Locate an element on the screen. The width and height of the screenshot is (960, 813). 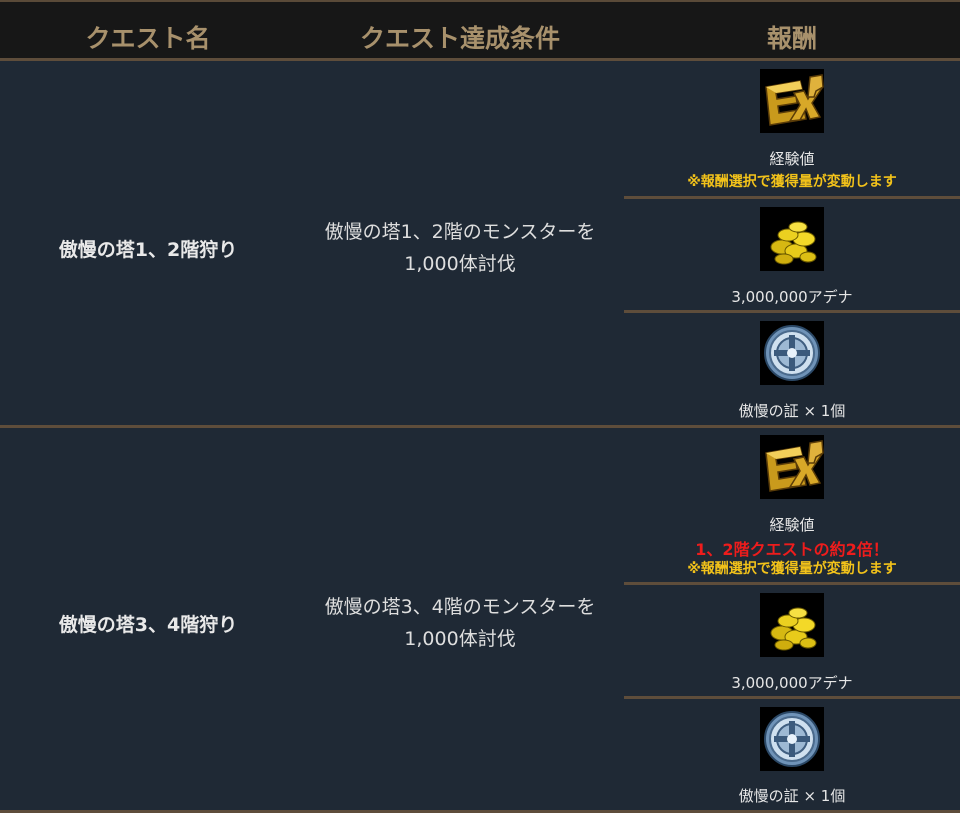
header-quest-condition: クエスト達成条件 is located at coordinates (459, 38).